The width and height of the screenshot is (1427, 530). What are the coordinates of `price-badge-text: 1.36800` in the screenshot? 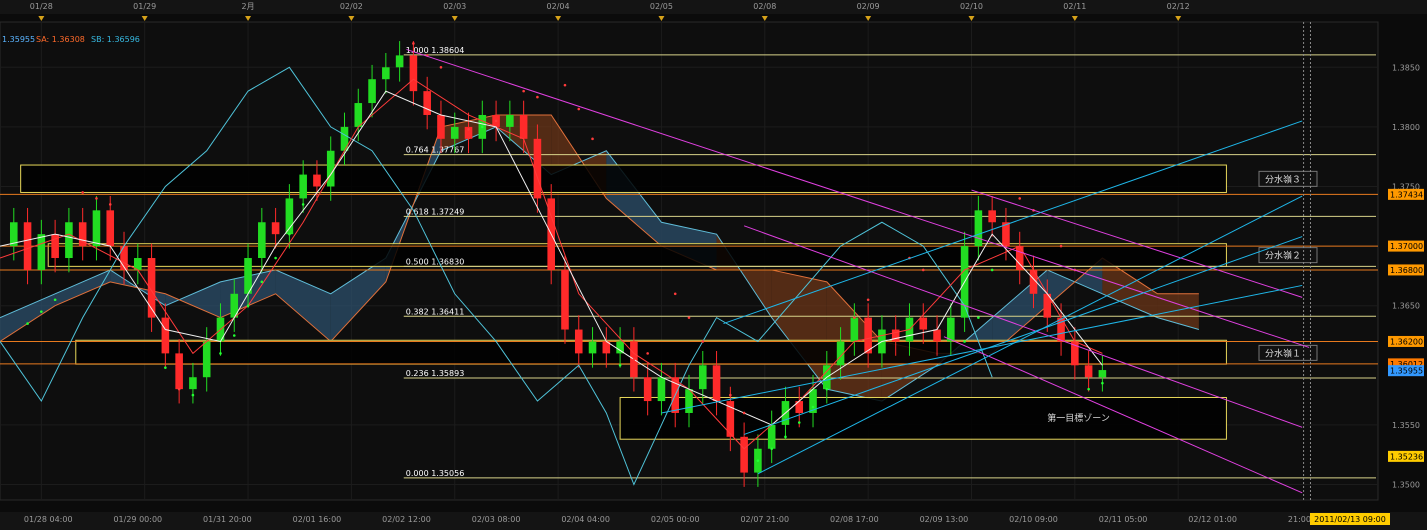 It's located at (1406, 270).